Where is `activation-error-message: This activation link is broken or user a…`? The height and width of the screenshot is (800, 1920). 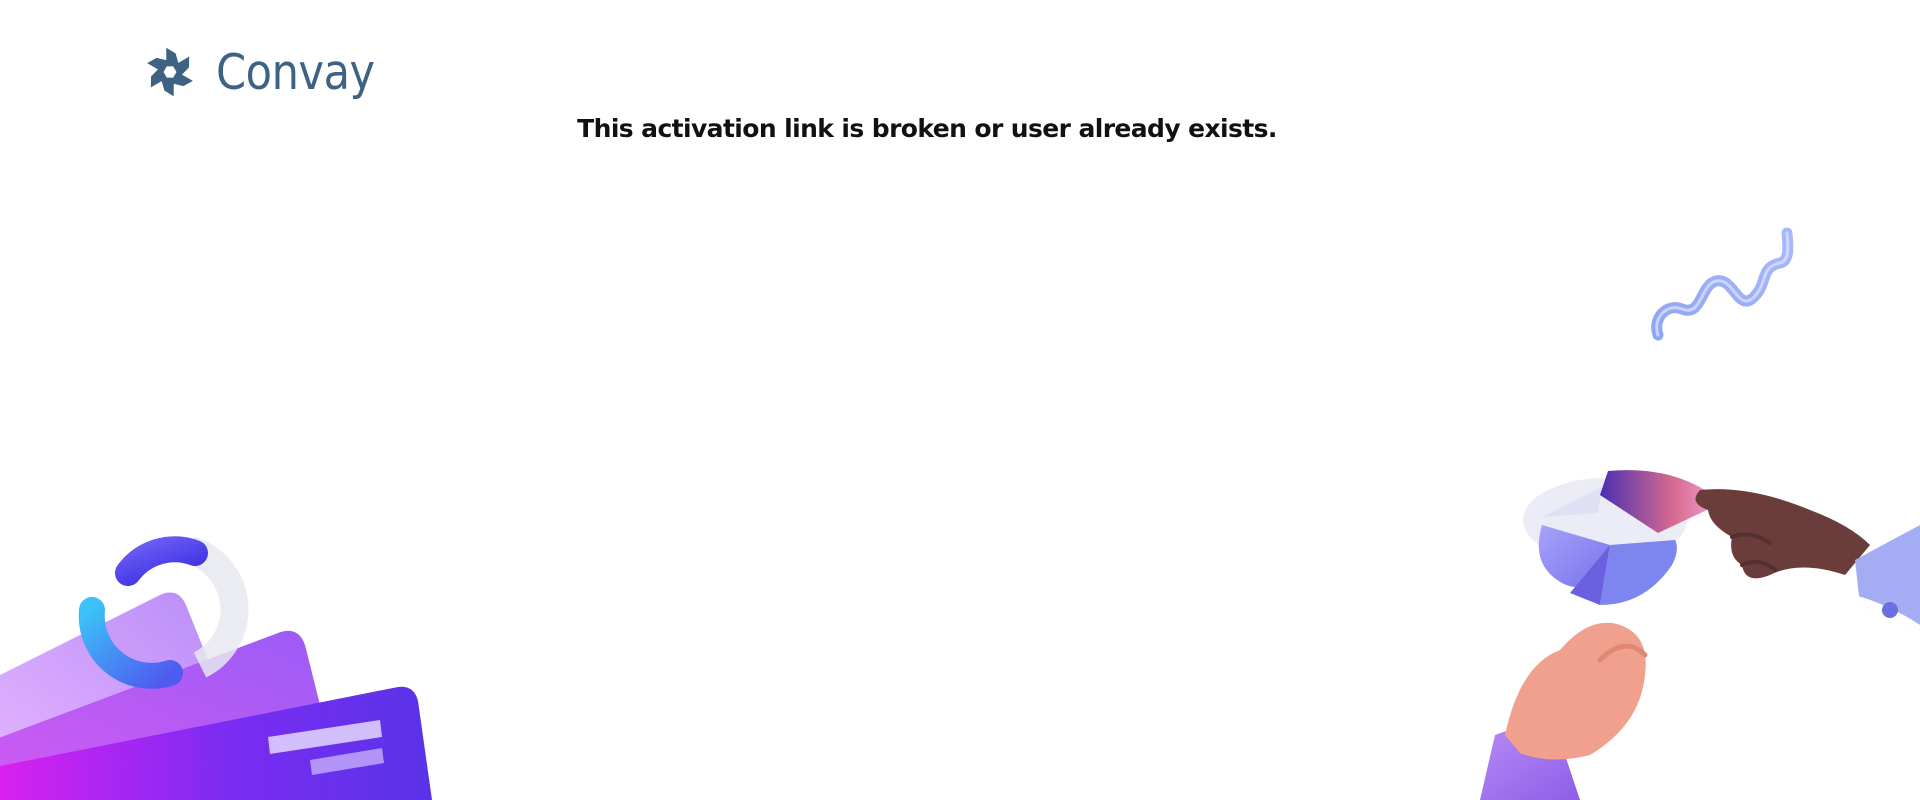
activation-error-message: This activation link is broken or user a… is located at coordinates (927, 128).